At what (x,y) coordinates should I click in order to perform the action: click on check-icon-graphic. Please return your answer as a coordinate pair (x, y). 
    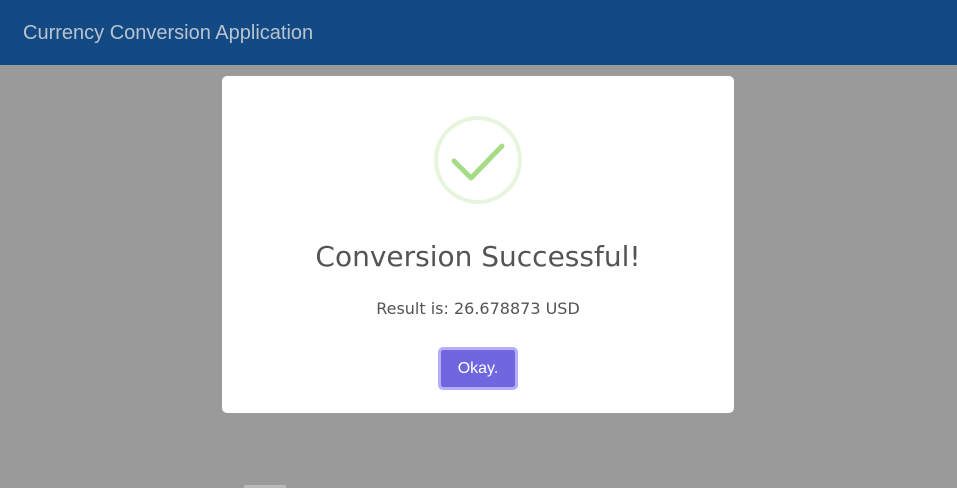
    Looking at the image, I should click on (478, 160).